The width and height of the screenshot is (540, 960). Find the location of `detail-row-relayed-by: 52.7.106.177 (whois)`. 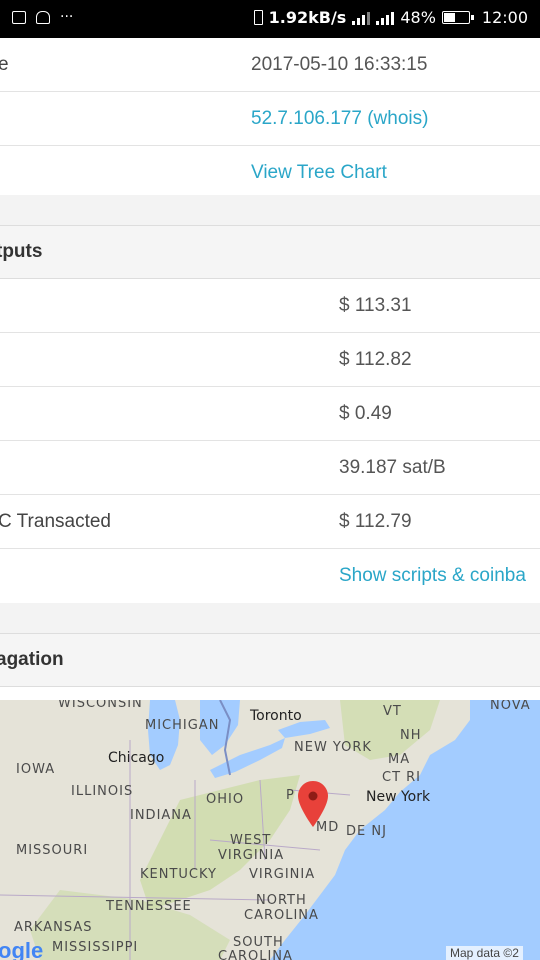

detail-row-relayed-by: 52.7.106.177 (whois) is located at coordinates (270, 119).